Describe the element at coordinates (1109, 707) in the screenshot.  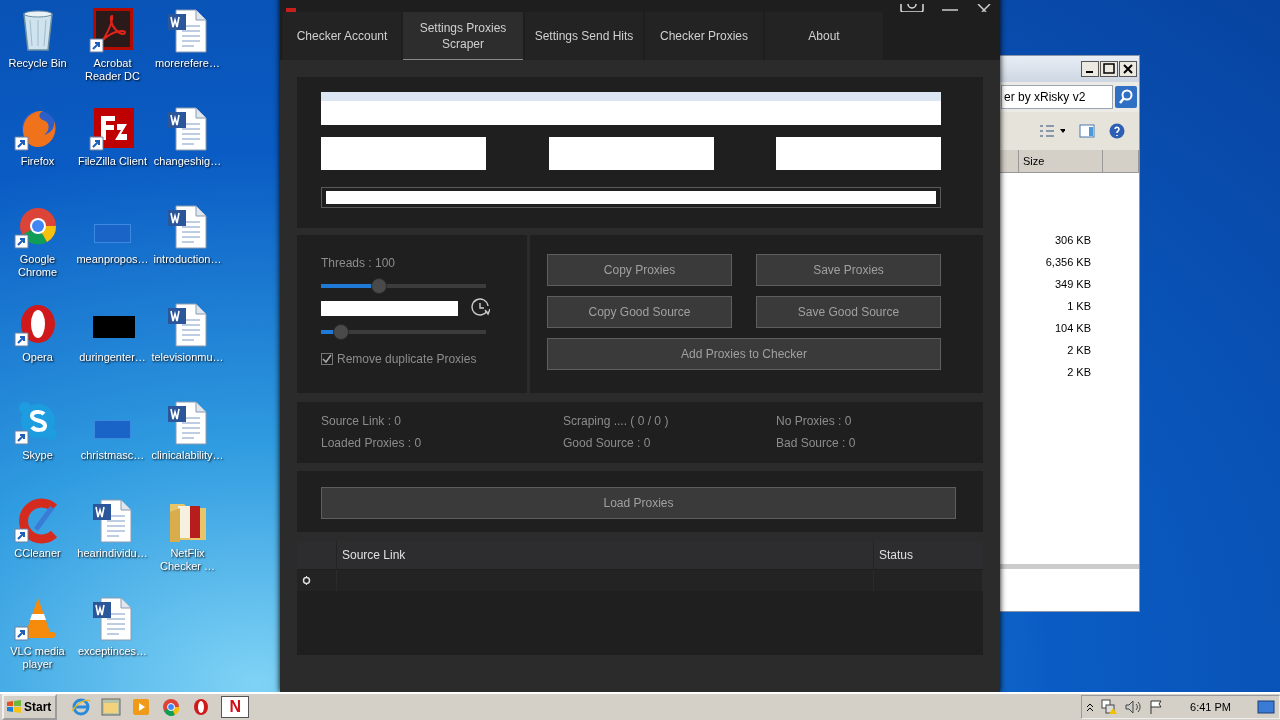
I see `network-icon` at that location.